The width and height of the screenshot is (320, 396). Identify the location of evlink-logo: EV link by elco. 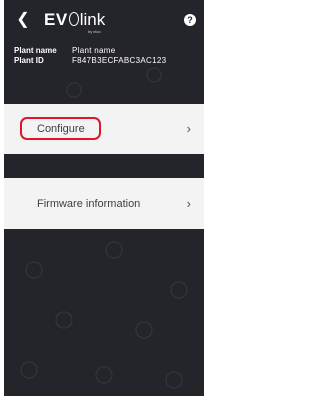
(74, 21).